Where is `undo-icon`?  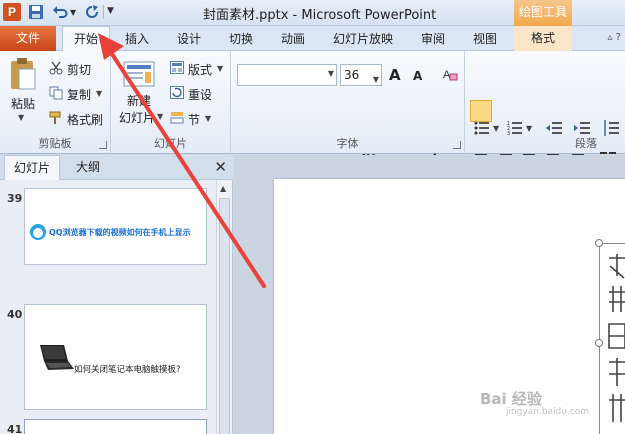 undo-icon is located at coordinates (60, 12).